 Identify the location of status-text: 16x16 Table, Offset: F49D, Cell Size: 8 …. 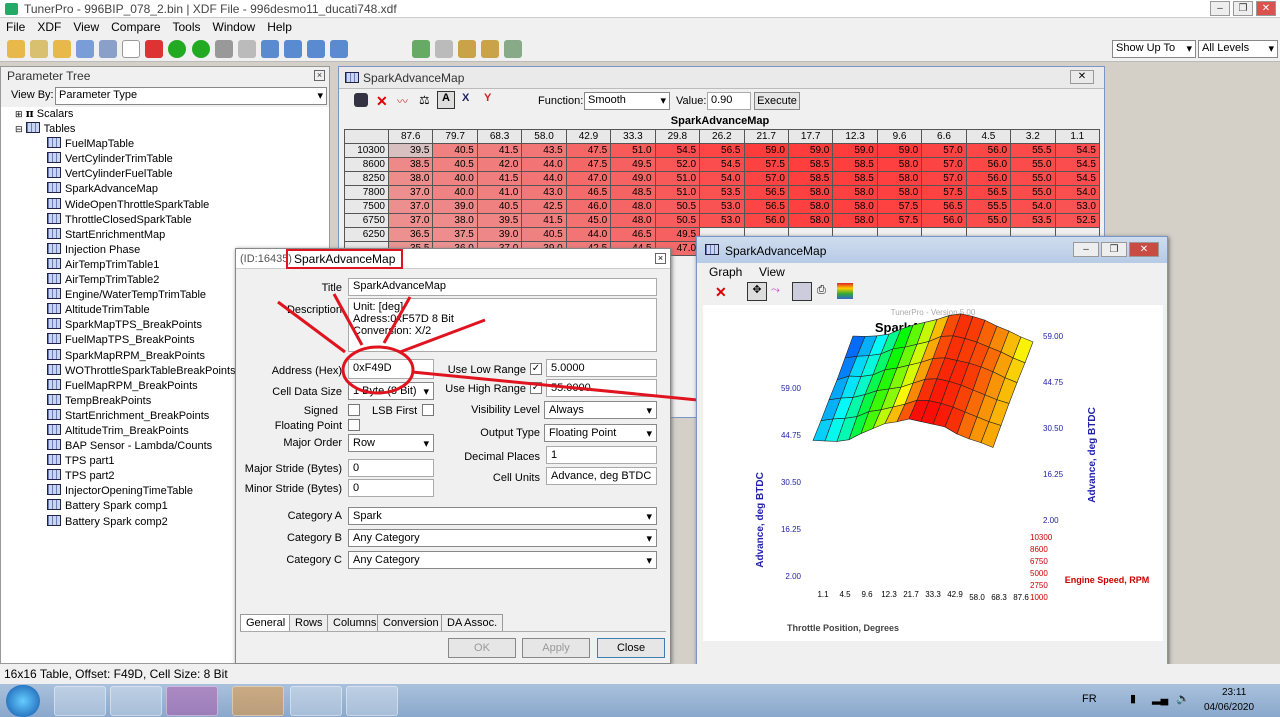
(116, 674).